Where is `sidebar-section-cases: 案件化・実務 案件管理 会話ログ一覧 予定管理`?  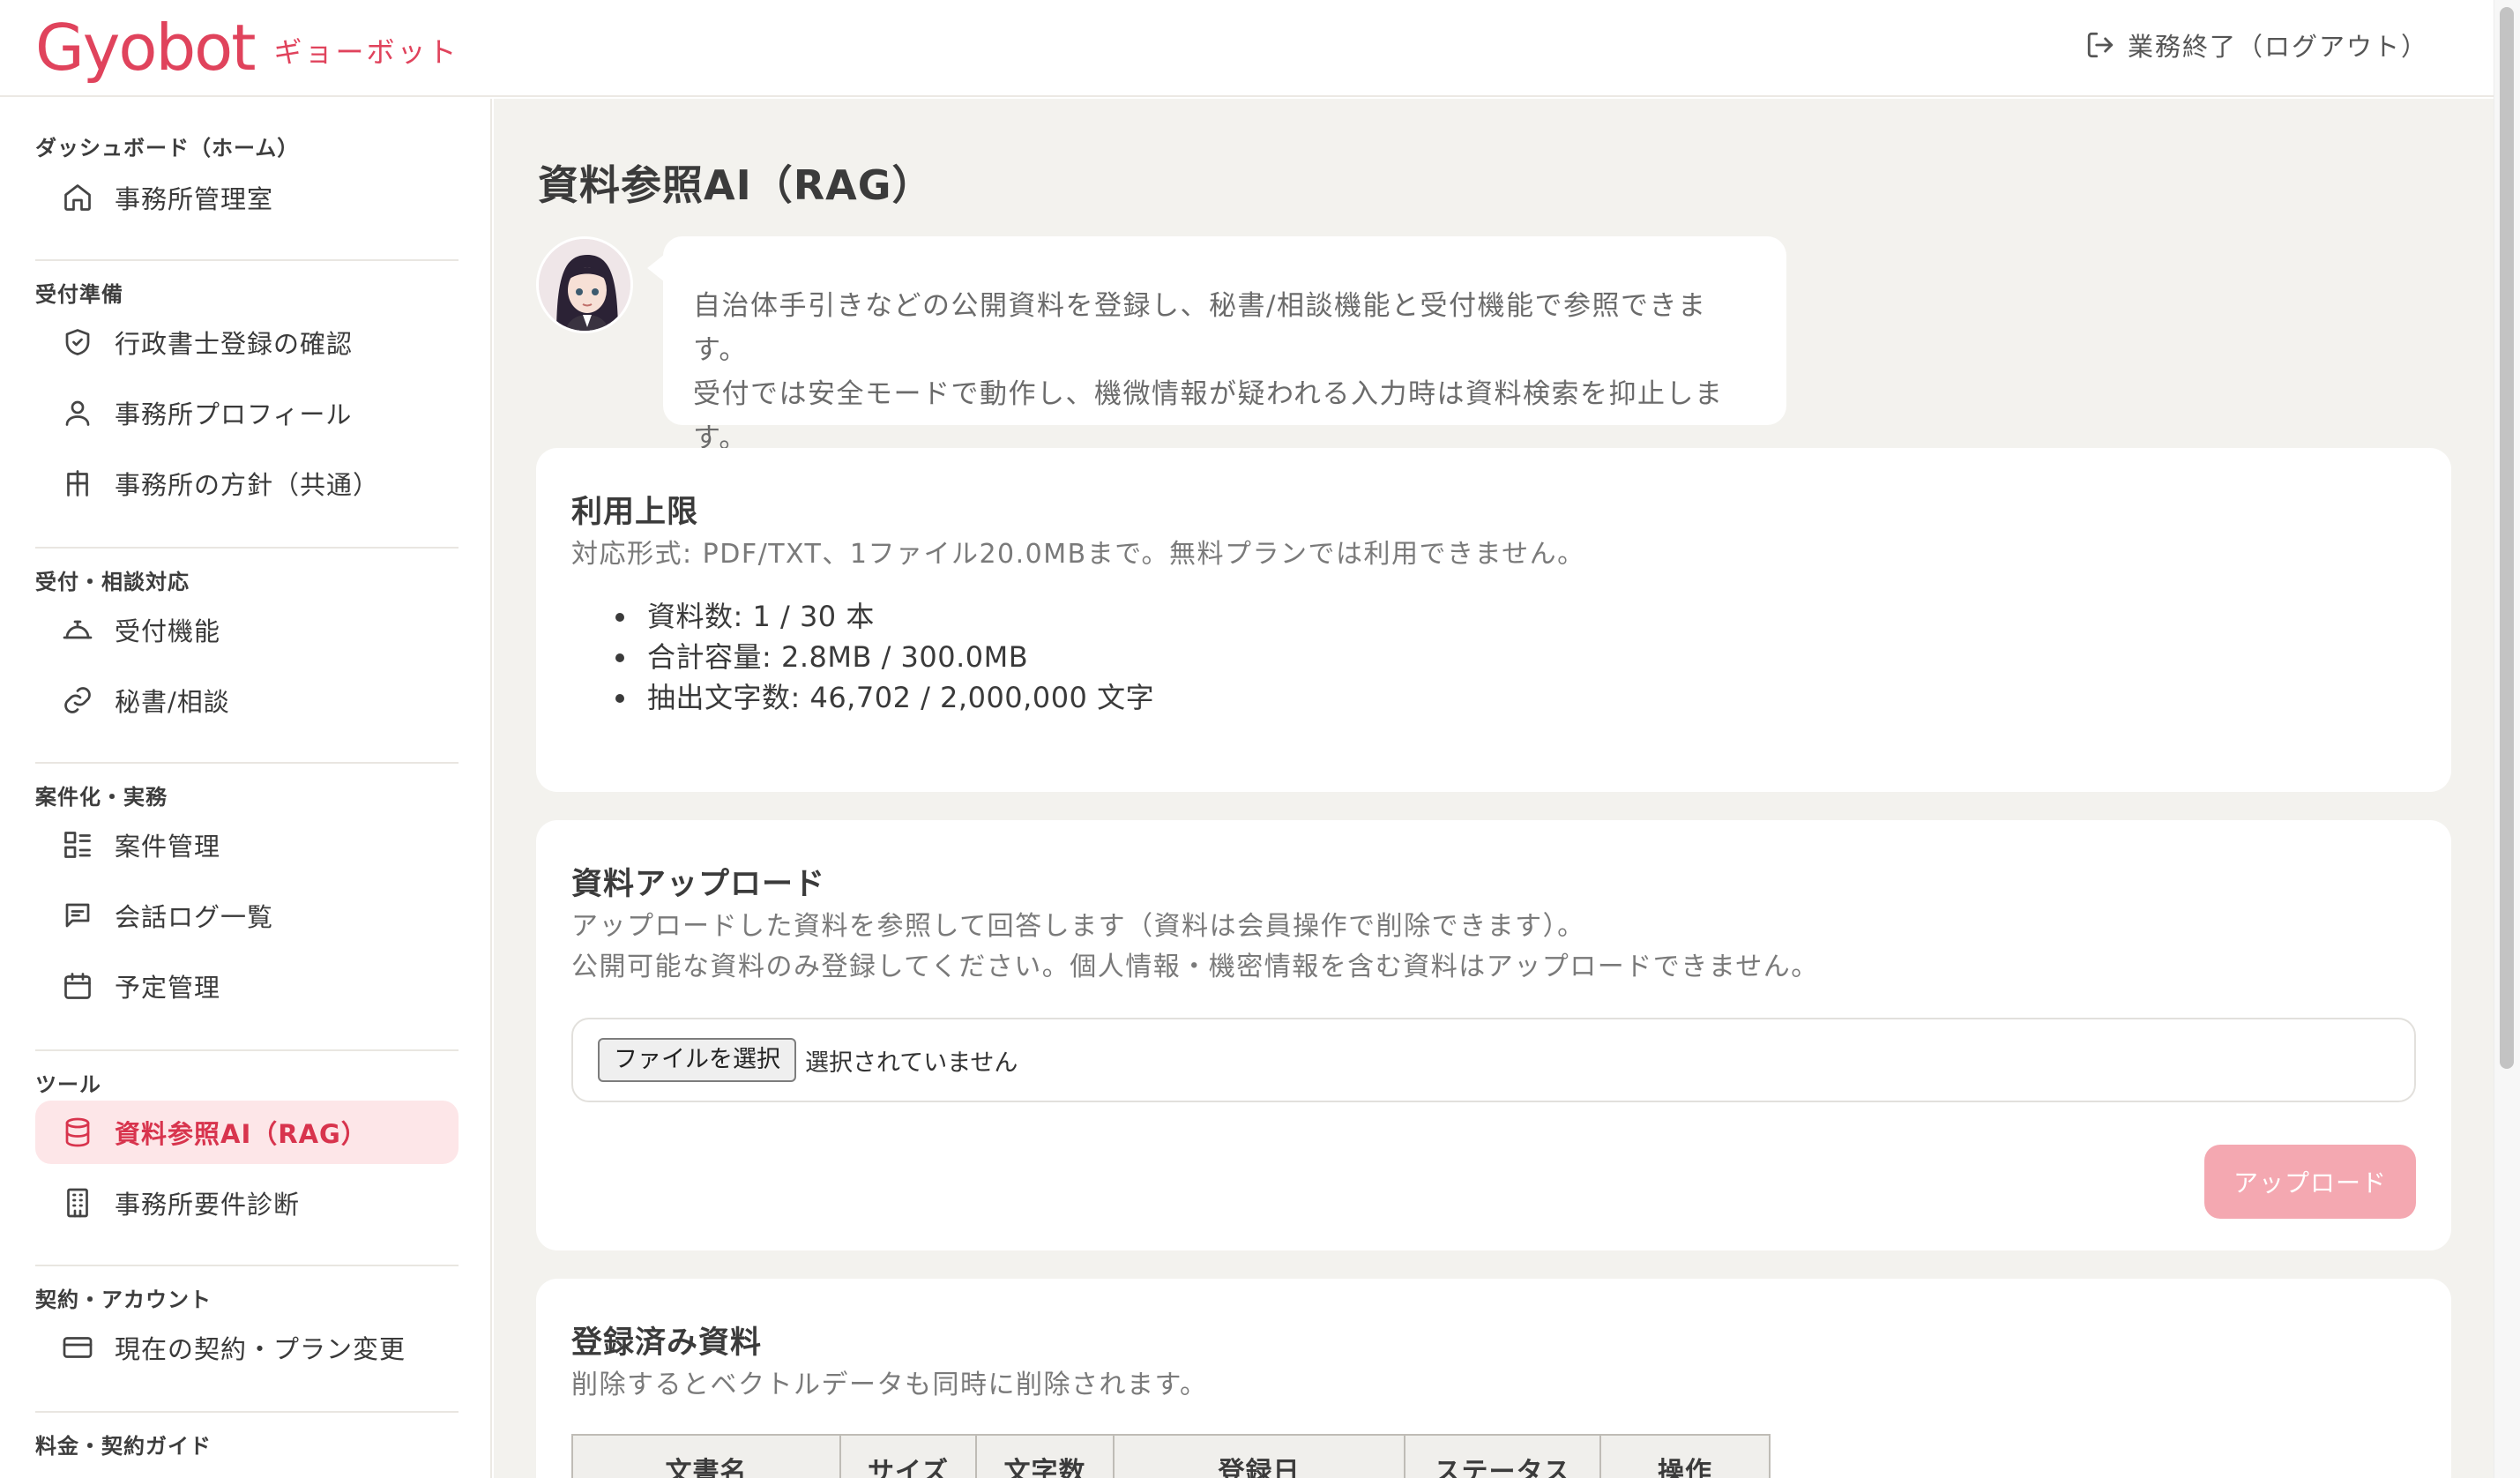 sidebar-section-cases: 案件化・実務 案件管理 会話ログ一覧 予定管理 is located at coordinates (247, 900).